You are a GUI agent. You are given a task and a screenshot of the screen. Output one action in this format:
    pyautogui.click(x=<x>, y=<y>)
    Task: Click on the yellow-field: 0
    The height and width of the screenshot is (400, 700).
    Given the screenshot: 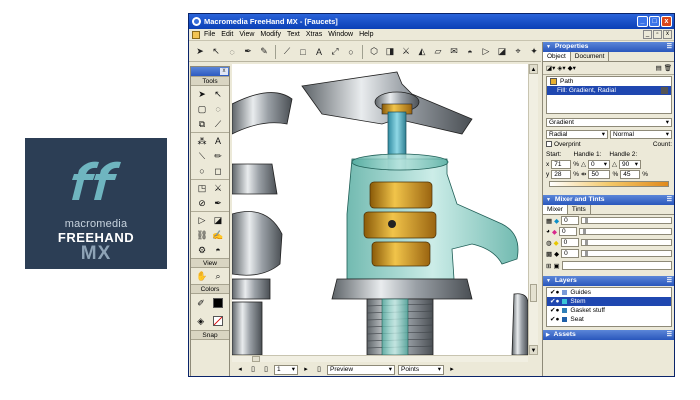 What is the action you would take?
    pyautogui.click(x=569, y=242)
    